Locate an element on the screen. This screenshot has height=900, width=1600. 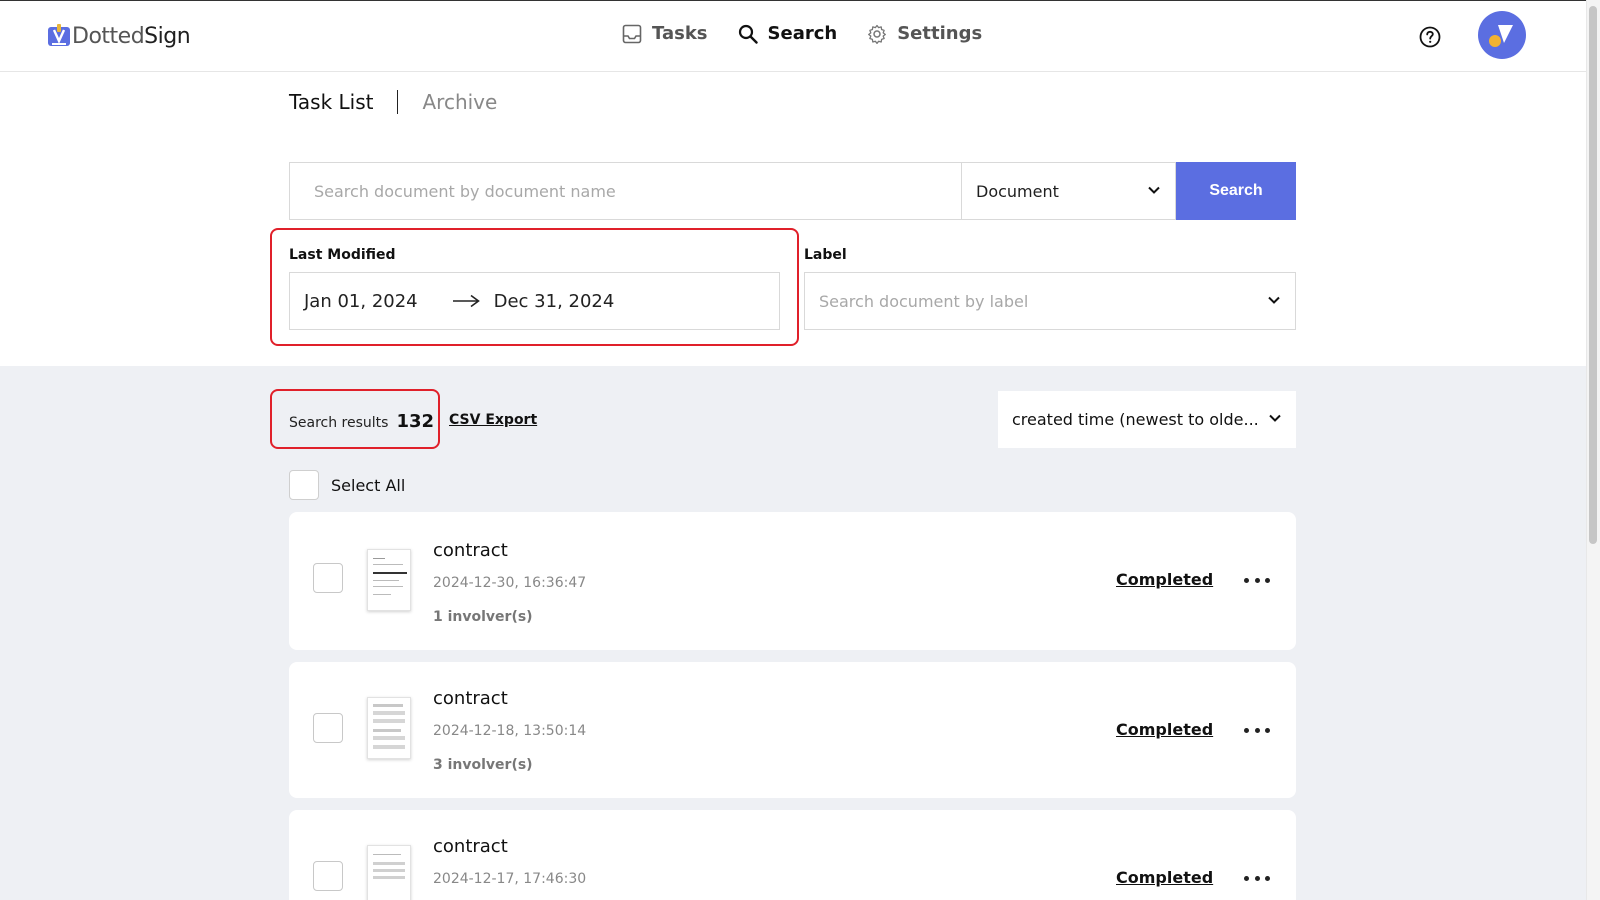
document-involvers: 3 involver(s) is located at coordinates (483, 765).